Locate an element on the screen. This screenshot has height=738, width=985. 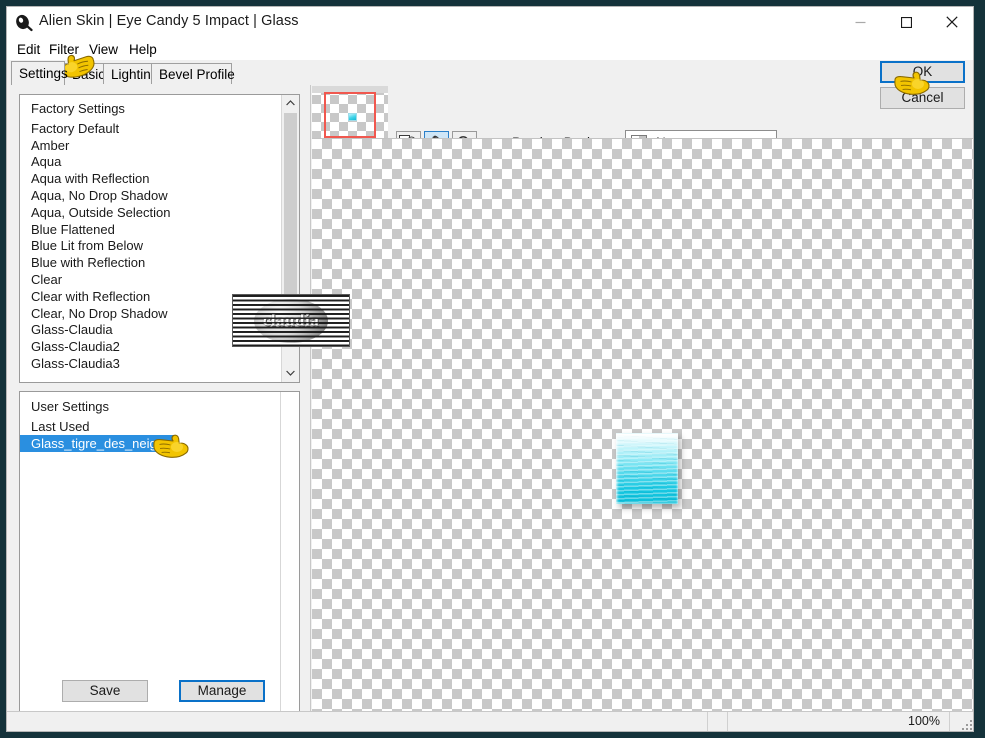
factory-settings-item: Blue Lit from Below is located at coordinates (150, 246).